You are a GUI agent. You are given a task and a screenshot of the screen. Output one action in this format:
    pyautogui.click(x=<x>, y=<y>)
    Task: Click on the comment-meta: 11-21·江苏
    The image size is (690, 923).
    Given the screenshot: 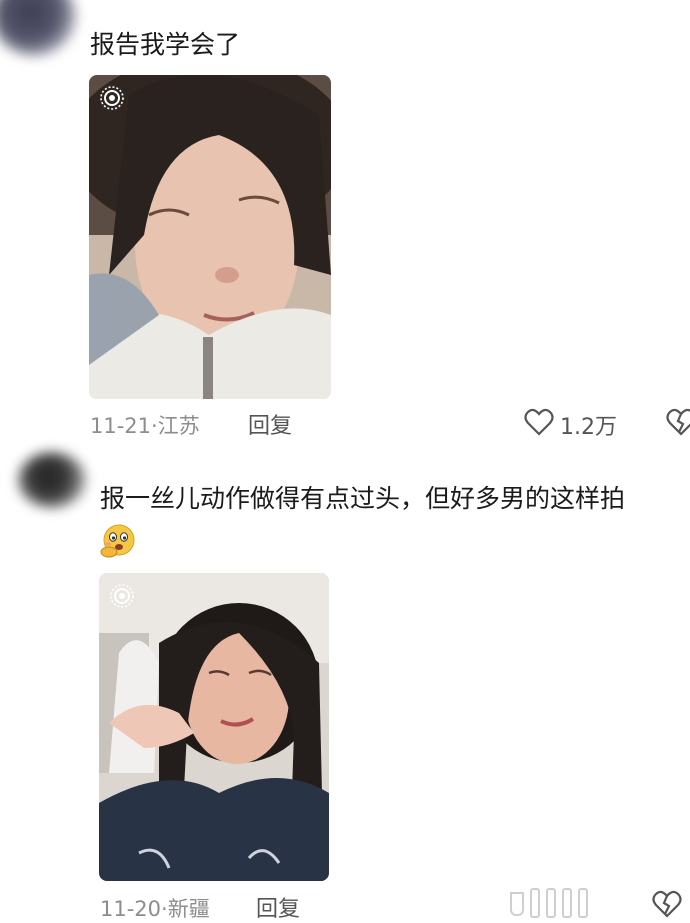 What is the action you would take?
    pyautogui.click(x=145, y=425)
    